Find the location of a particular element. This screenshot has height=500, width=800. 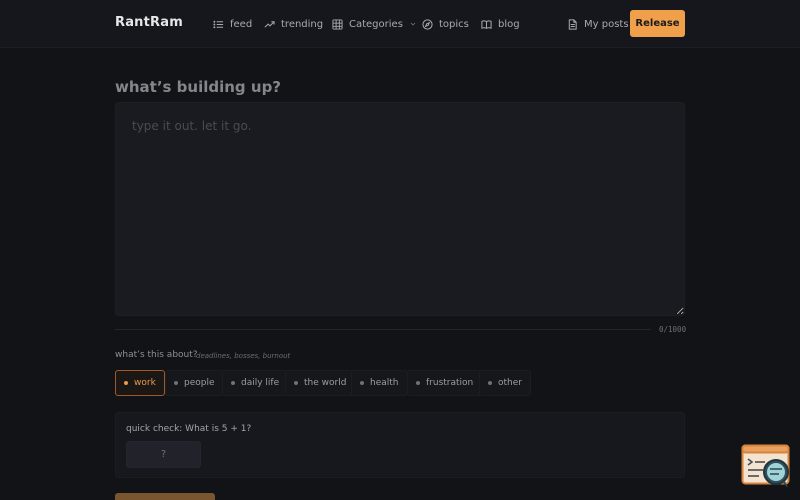

topic-chip-work: work is located at coordinates (140, 383).